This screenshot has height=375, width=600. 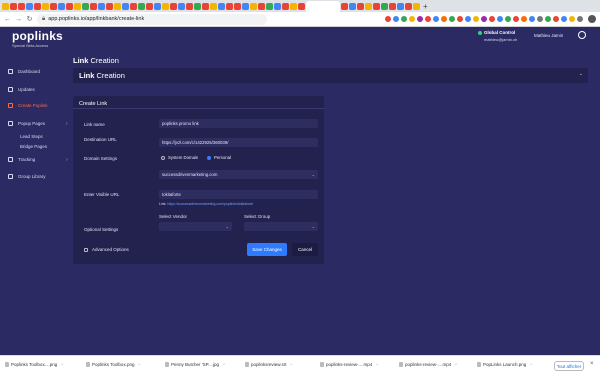 I want to click on sidebar-subitem-bridge-pages: Bridge Pages, so click(x=33, y=146).